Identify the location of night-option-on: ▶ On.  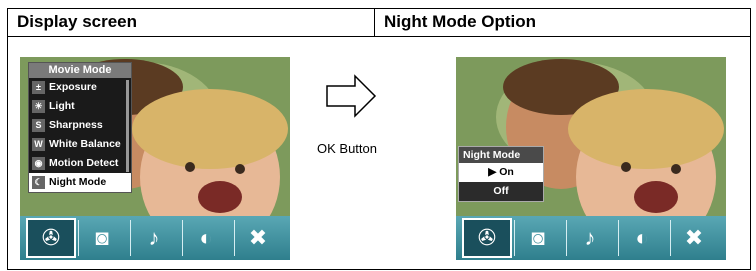
(501, 172).